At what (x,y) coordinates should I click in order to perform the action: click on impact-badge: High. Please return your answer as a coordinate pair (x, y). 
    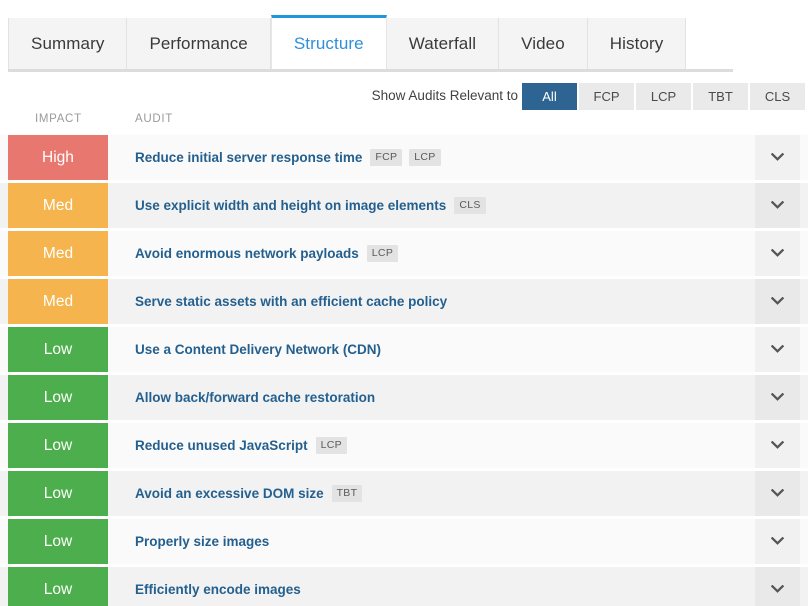
    Looking at the image, I should click on (58, 157).